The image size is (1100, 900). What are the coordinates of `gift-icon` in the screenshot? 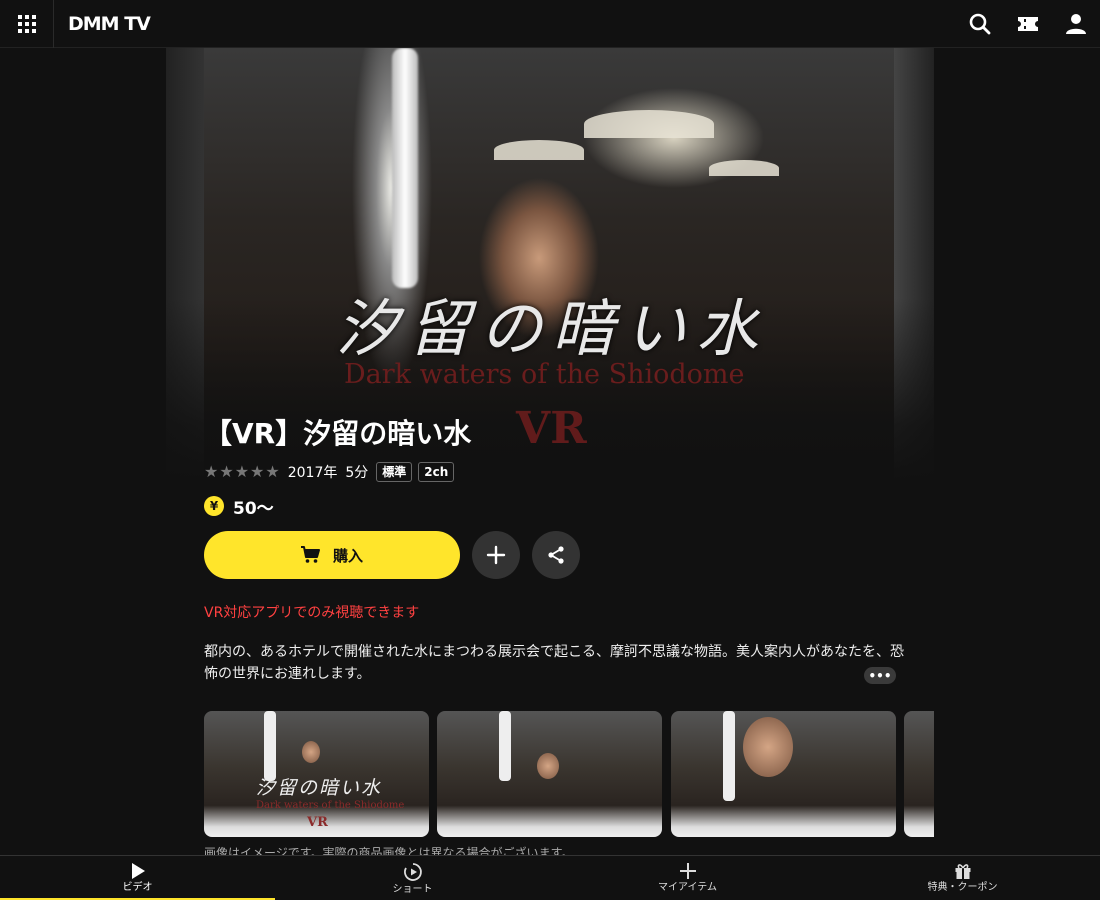 It's located at (962, 871).